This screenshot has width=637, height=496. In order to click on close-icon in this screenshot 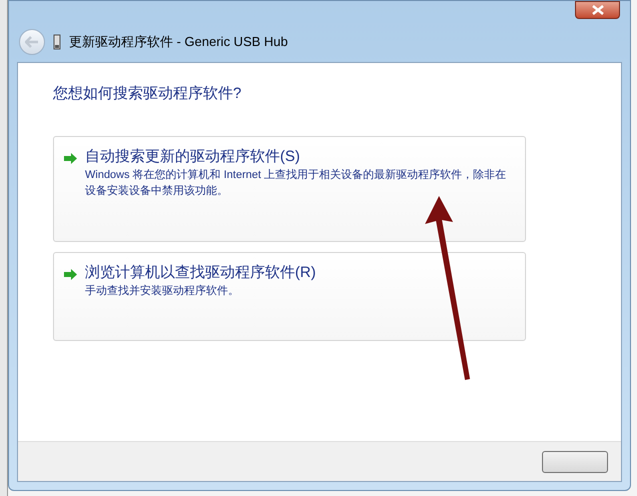, I will do `click(598, 10)`.